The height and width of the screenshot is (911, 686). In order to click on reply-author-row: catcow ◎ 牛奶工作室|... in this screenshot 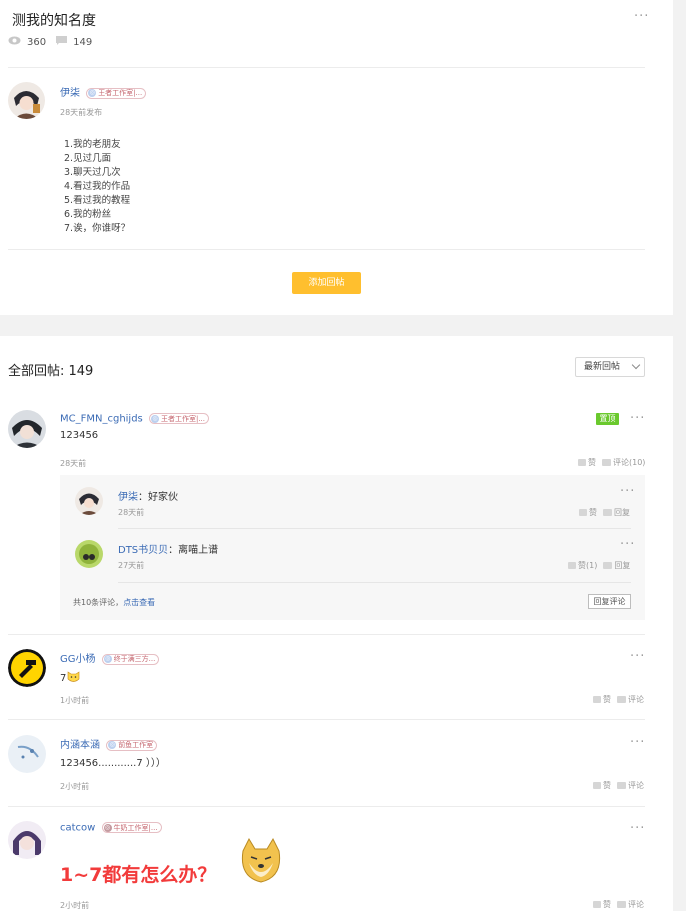, I will do `click(111, 828)`.